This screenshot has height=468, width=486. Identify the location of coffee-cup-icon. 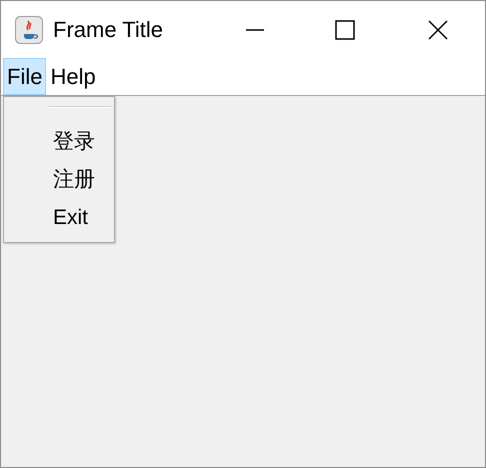
(29, 30).